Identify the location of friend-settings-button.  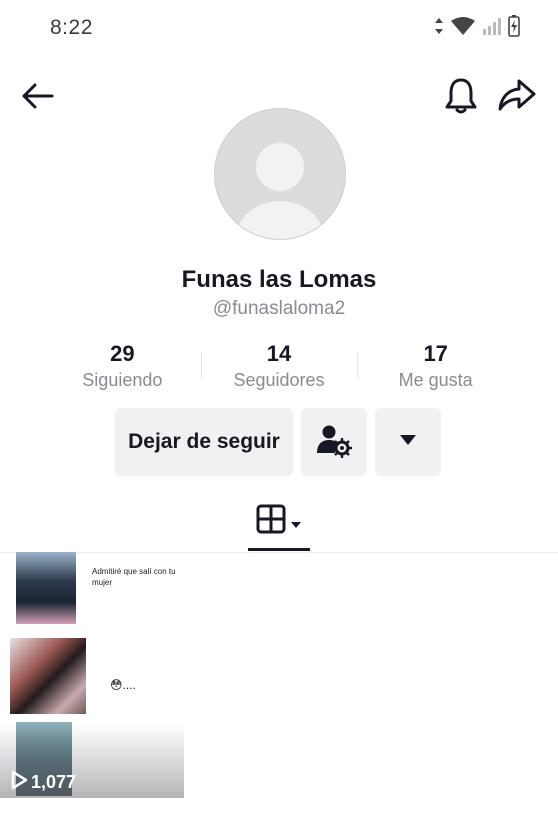
(334, 442).